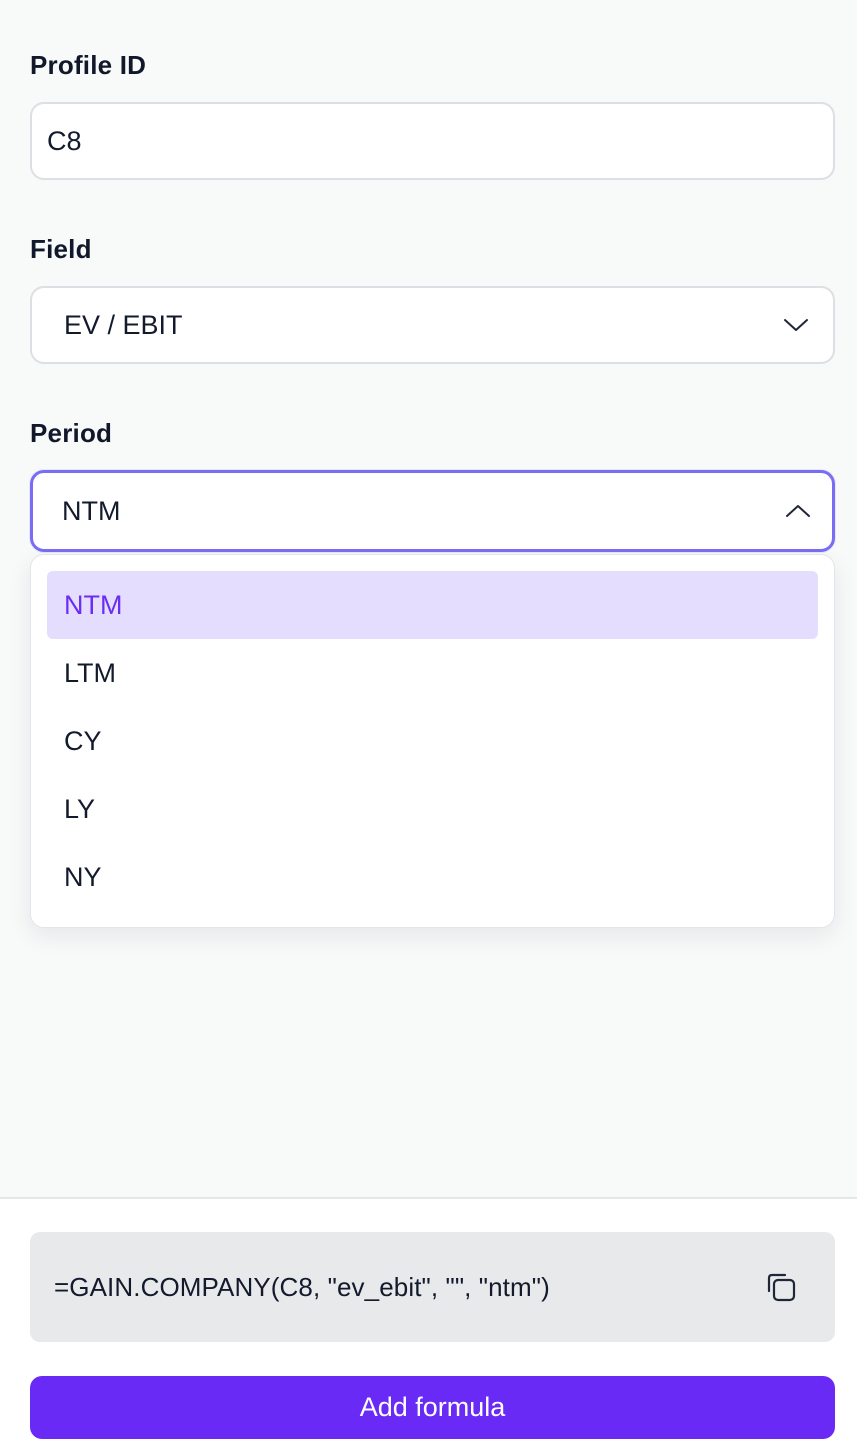  I want to click on period-option-ntm: NTM, so click(432, 605).